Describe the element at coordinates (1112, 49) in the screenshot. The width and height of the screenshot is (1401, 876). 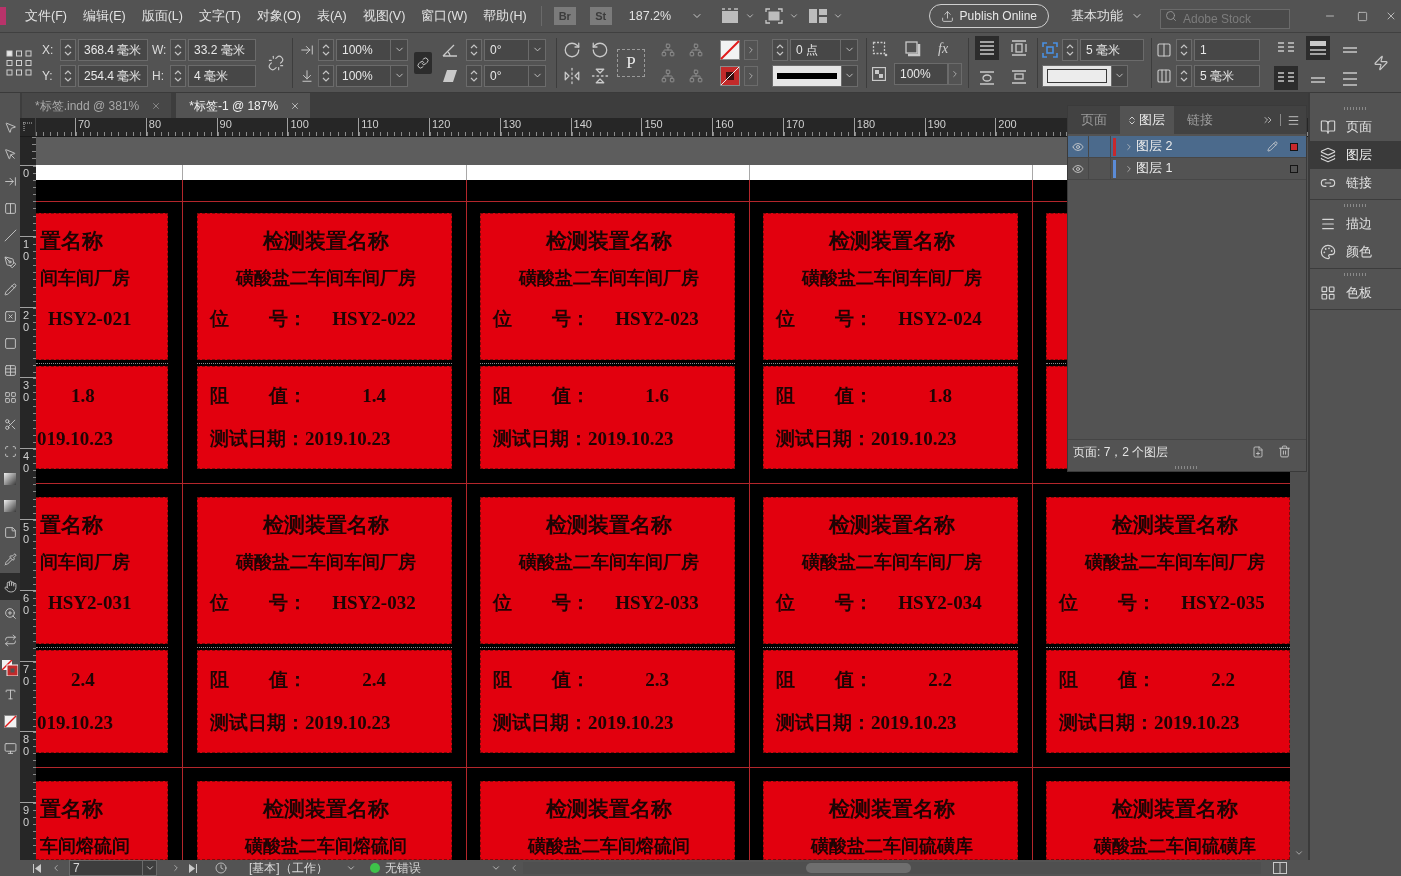
I see `offset-field: 5 毫米` at that location.